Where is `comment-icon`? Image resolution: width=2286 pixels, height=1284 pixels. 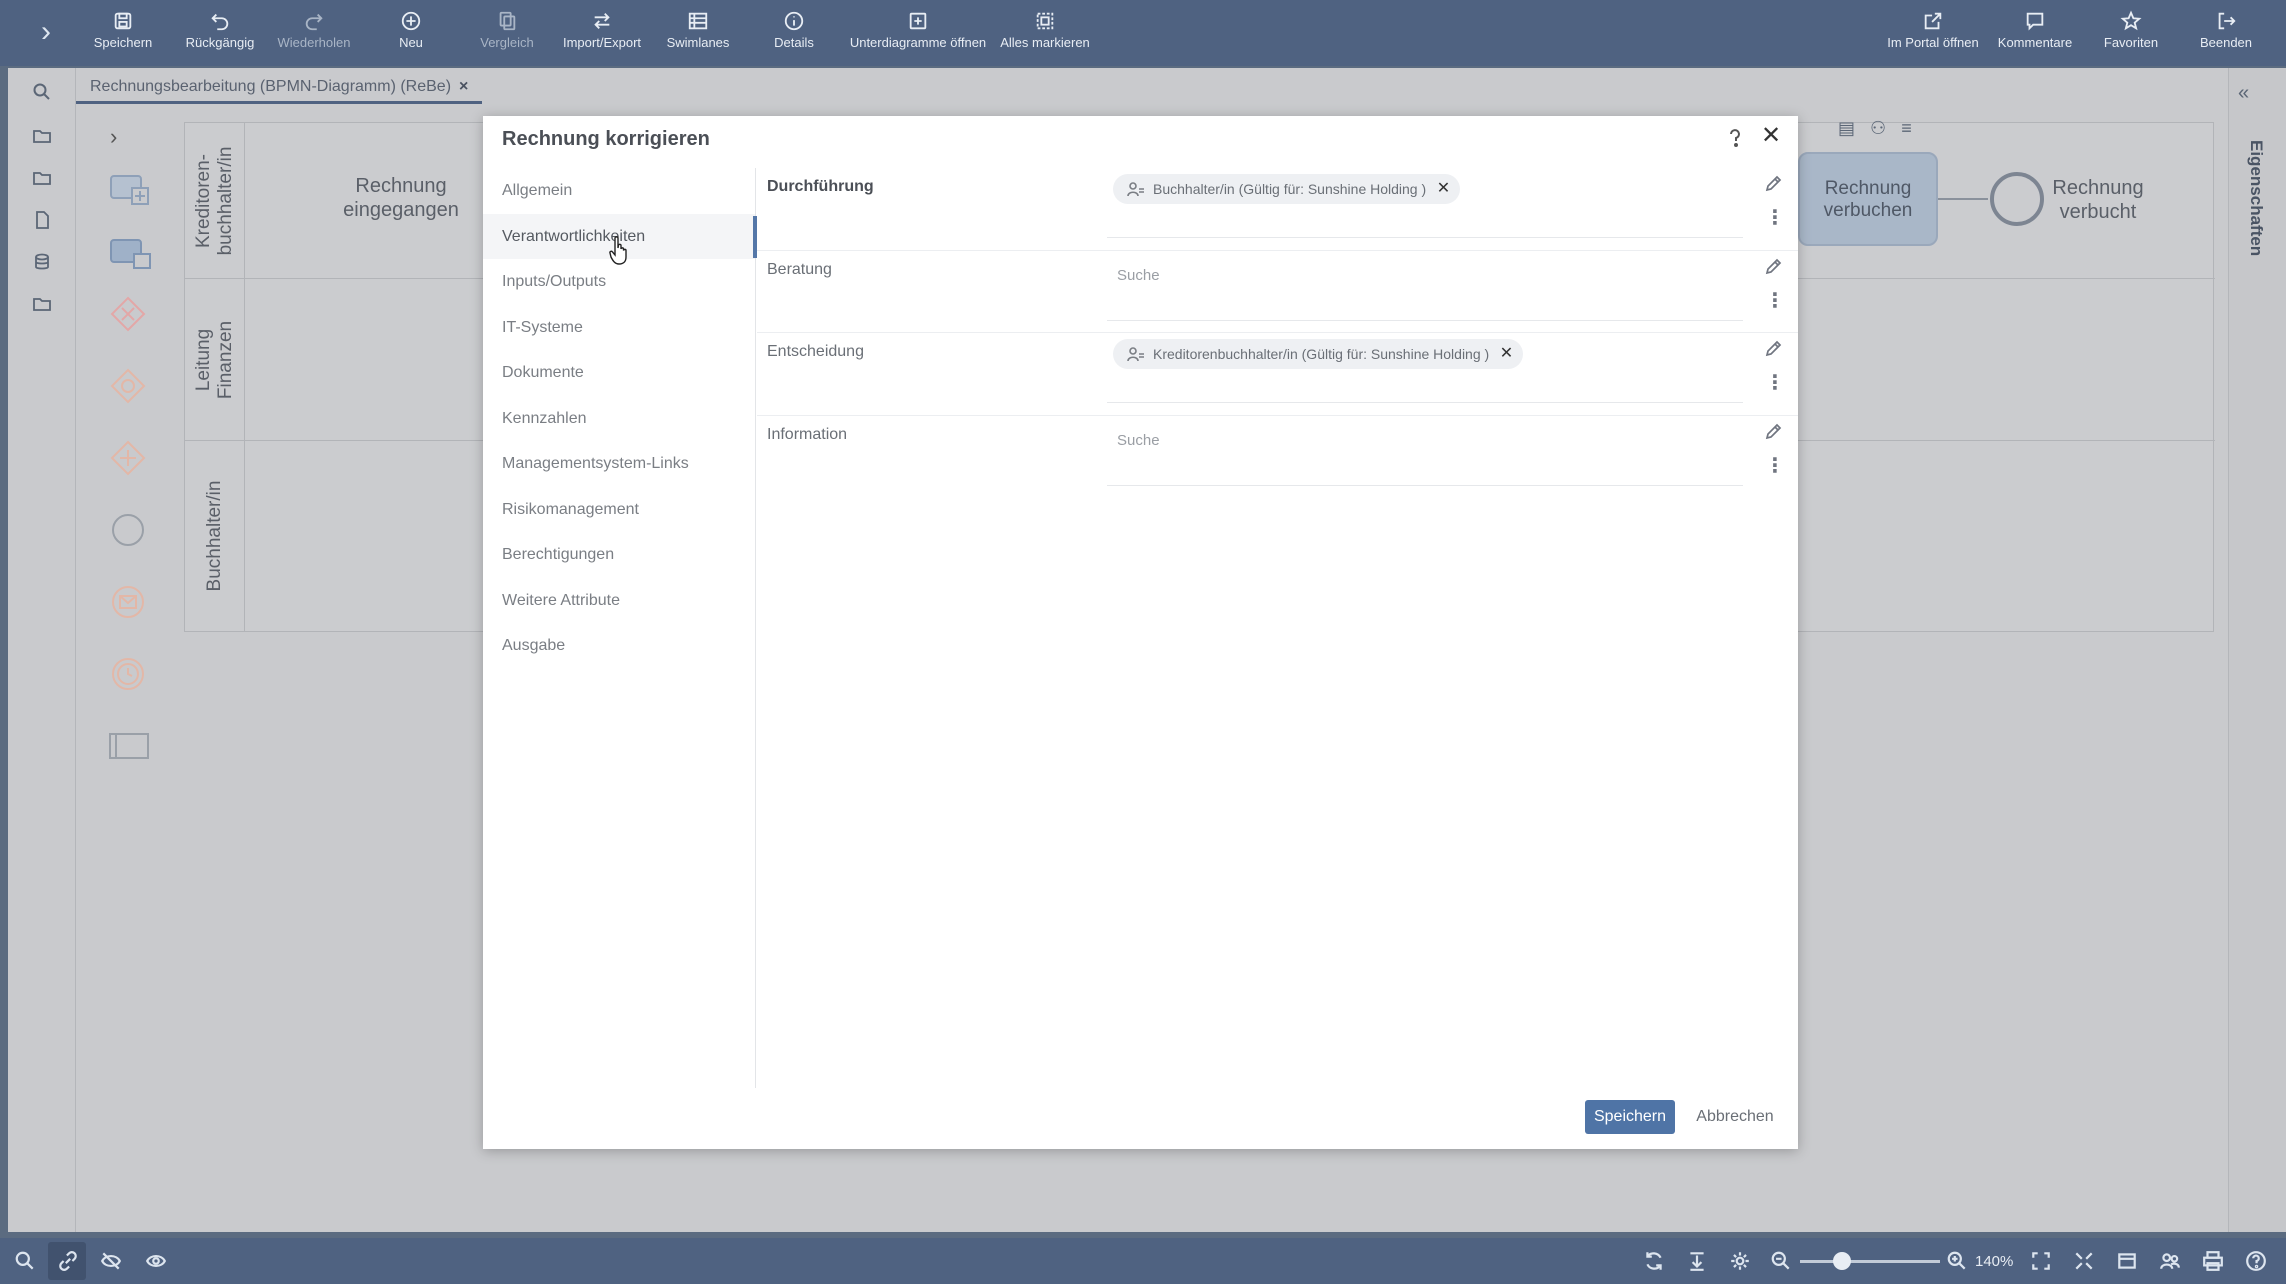 comment-icon is located at coordinates (2035, 21).